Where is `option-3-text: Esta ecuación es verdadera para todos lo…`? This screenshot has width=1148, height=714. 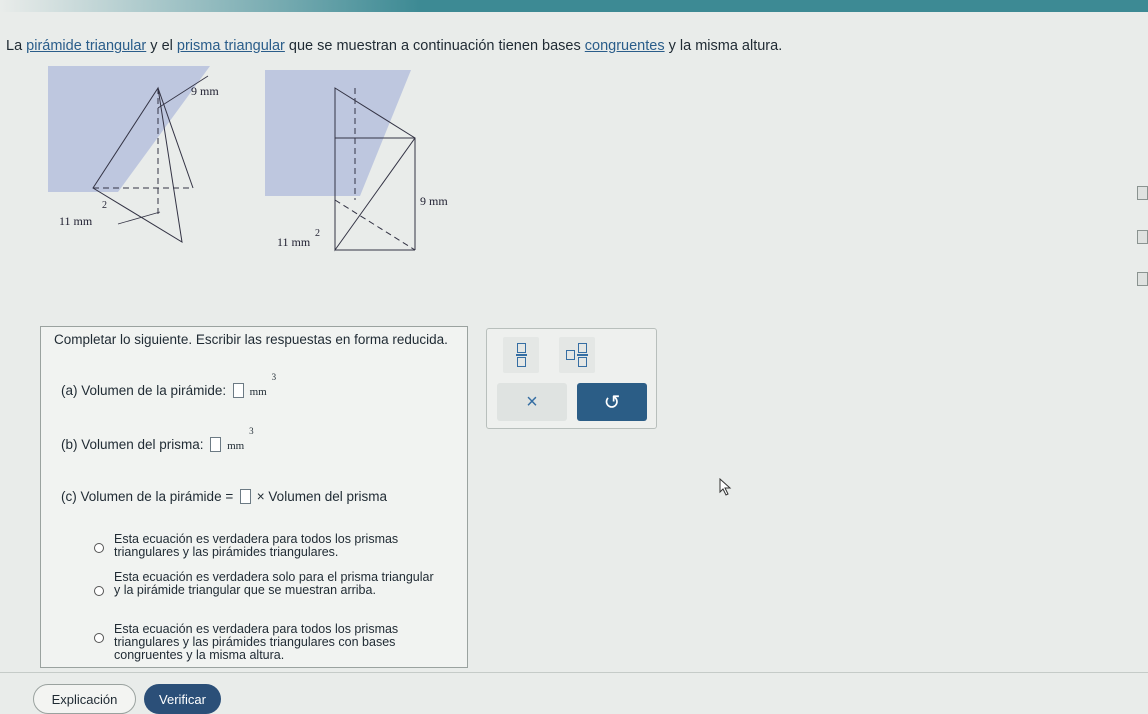 option-3-text: Esta ecuación es verdadera para todos lo… is located at coordinates (256, 642).